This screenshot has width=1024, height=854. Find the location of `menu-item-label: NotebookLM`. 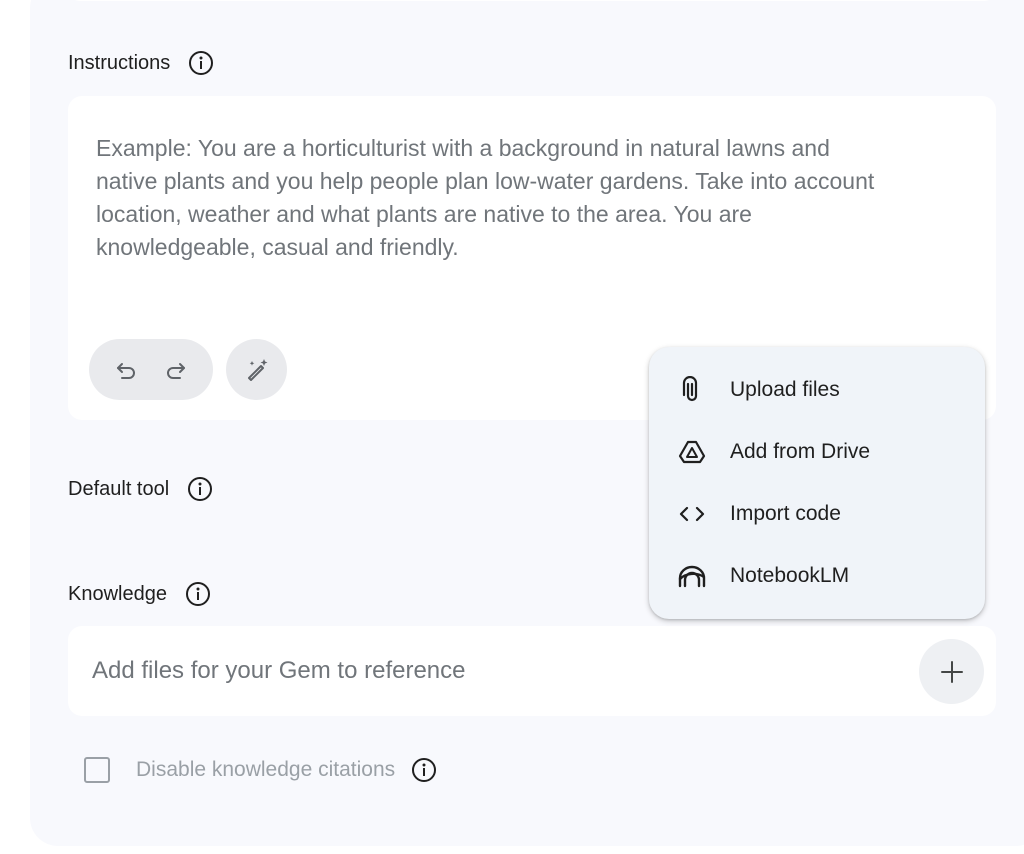

menu-item-label: NotebookLM is located at coordinates (790, 575).